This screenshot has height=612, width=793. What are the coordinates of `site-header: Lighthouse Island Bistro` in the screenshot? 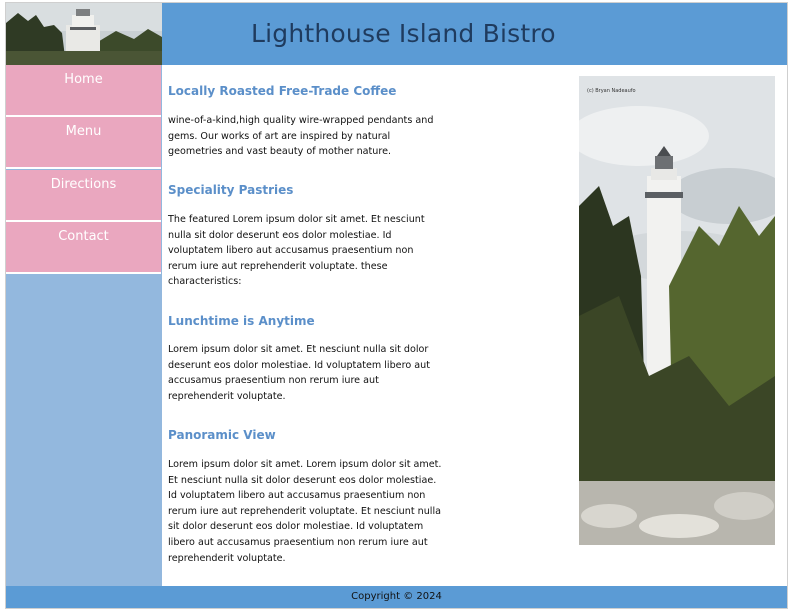 It's located at (396, 34).